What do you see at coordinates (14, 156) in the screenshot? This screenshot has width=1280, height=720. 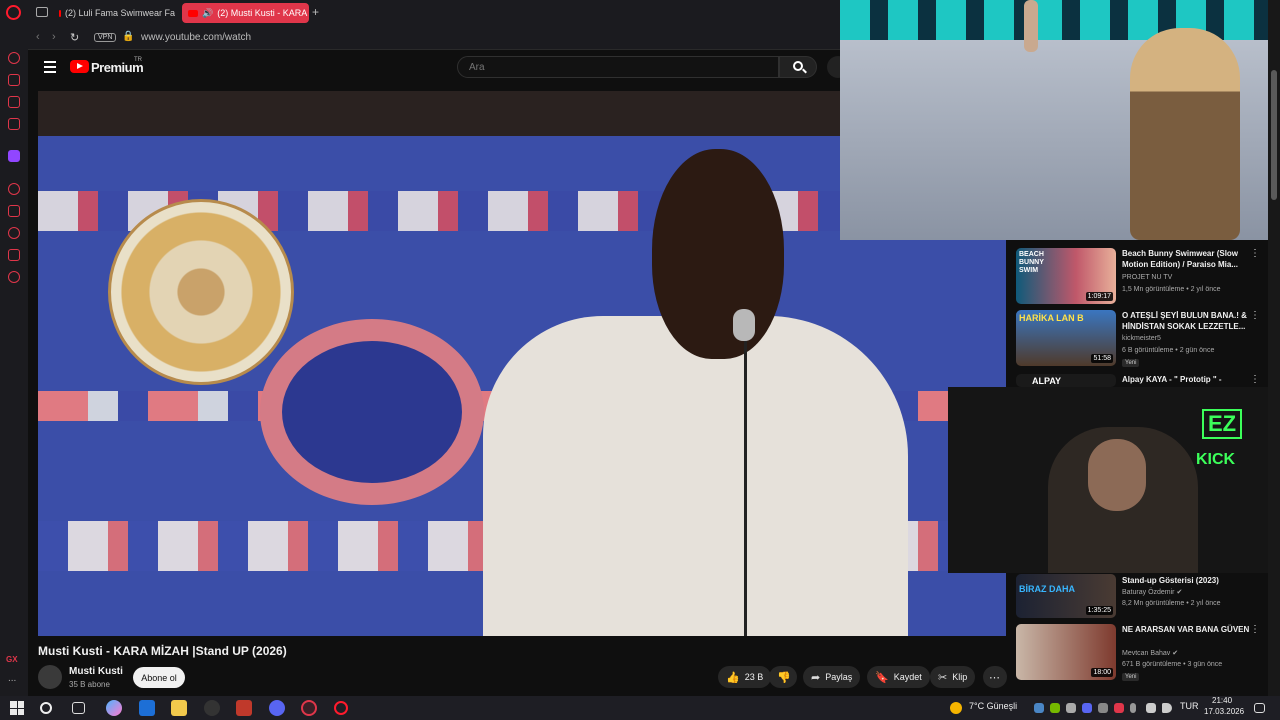 I see `twitch-icon` at bounding box center [14, 156].